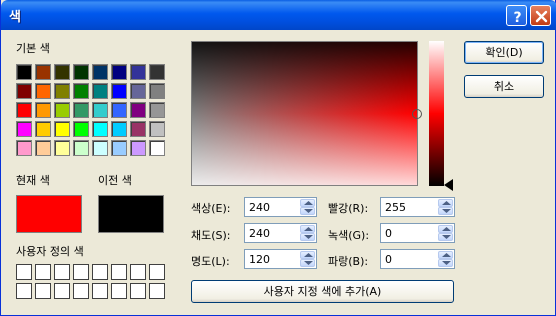 This screenshot has width=556, height=316. Describe the element at coordinates (504, 52) in the screenshot. I see `ok-button: 확인(D)` at that location.